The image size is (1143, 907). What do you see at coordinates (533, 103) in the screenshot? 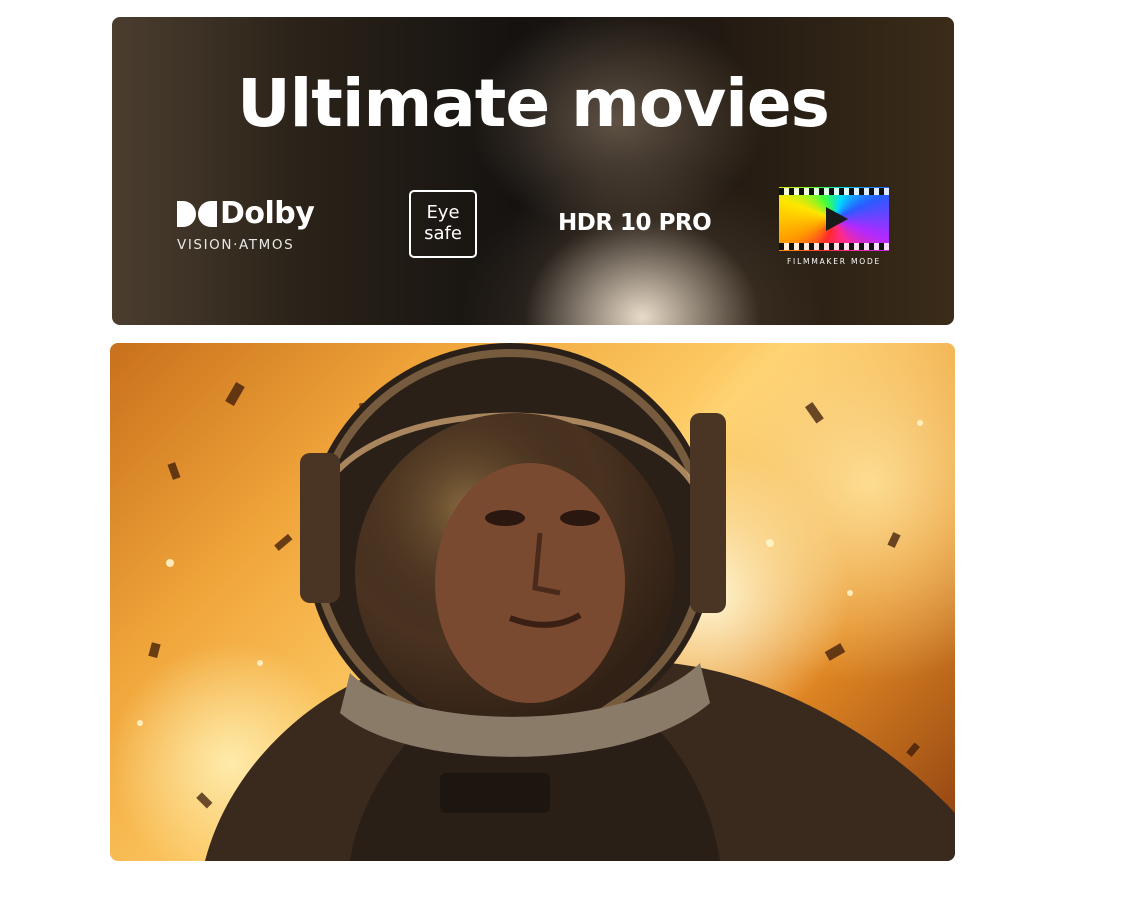
I see `banner-title: Ultimate movies` at bounding box center [533, 103].